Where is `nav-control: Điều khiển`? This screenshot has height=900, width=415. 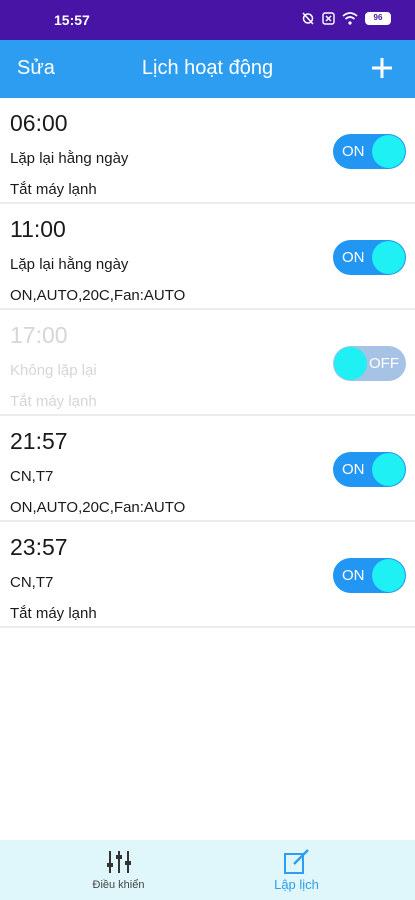
nav-control: Điều khiển is located at coordinates (118, 870).